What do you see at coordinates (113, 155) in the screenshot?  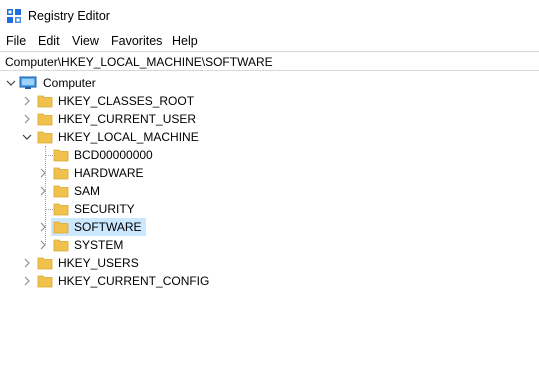 I see `tree-node-label: BCD00000000` at bounding box center [113, 155].